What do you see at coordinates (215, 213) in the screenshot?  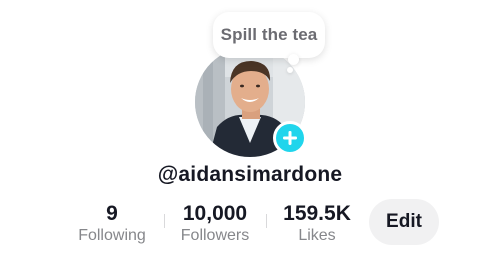 I see `stat-followers-value: 10,000` at bounding box center [215, 213].